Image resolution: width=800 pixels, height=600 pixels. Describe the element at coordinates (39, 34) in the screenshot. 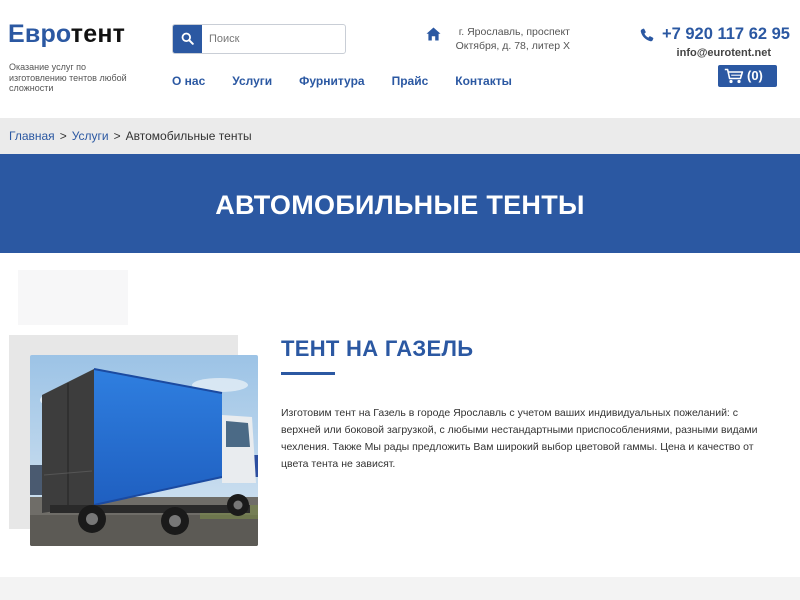

I see `logo-part-1: Евро` at that location.